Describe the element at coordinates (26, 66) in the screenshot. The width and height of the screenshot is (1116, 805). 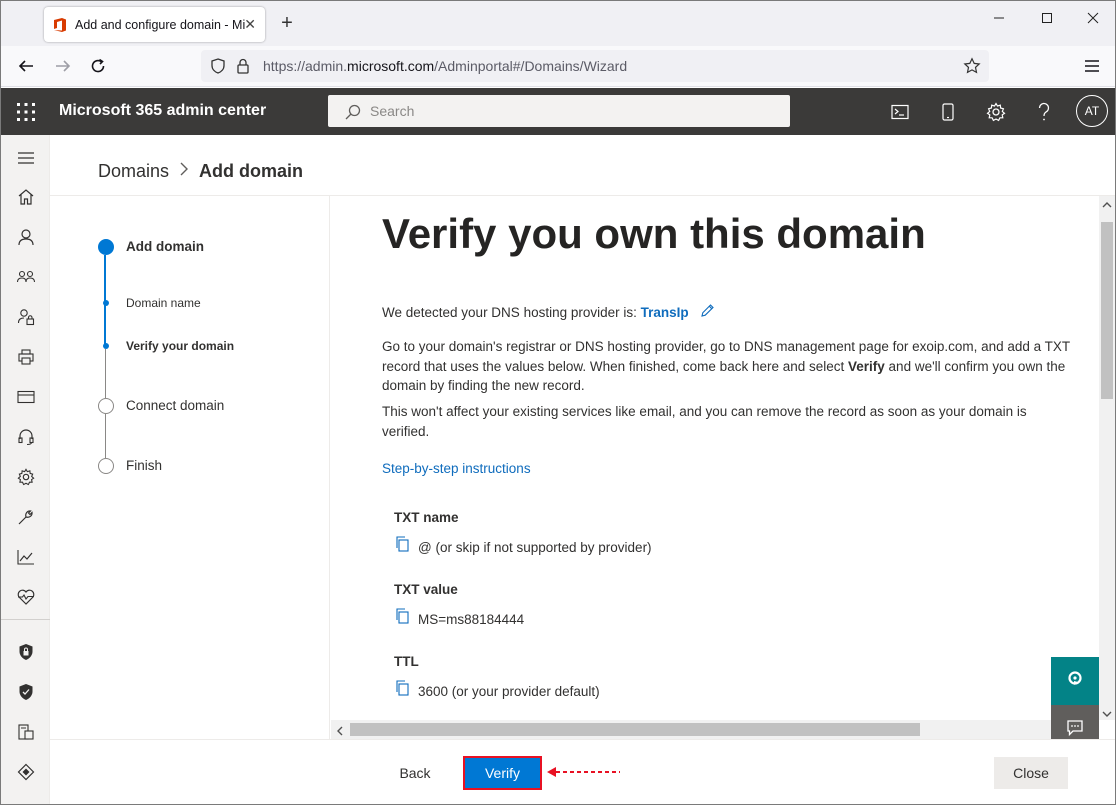
I see `back-arrow-icon` at that location.